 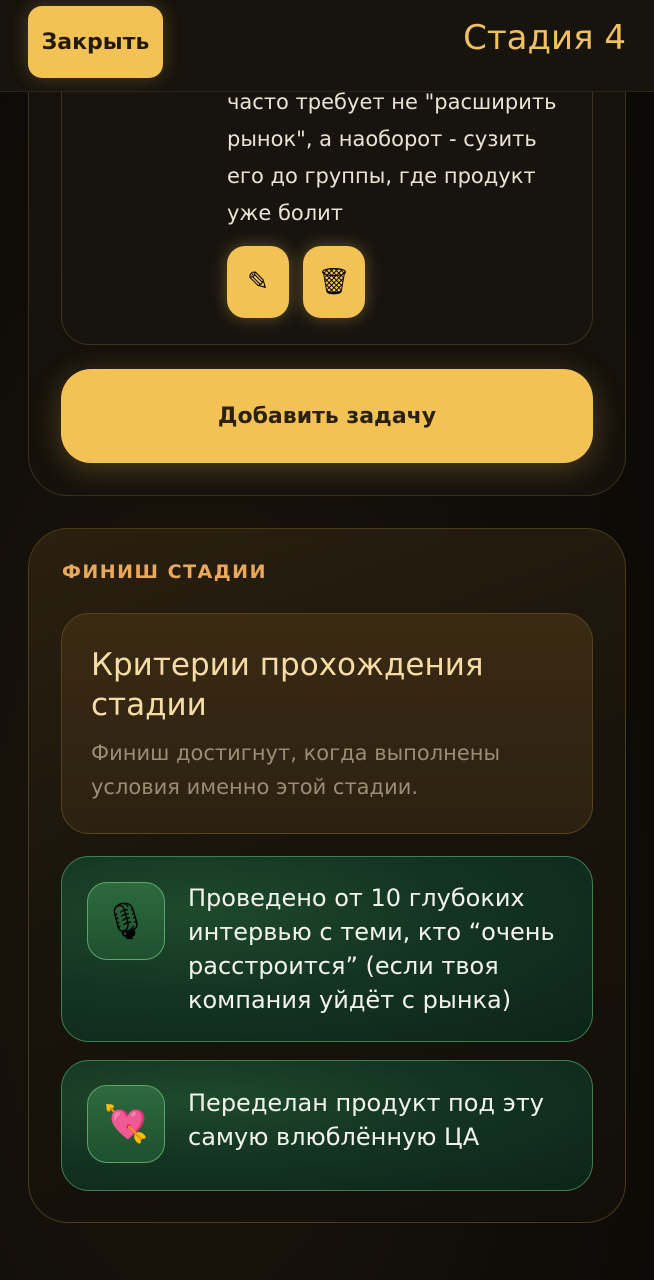 I want to click on delete-task-button: 🗑, so click(x=334, y=282).